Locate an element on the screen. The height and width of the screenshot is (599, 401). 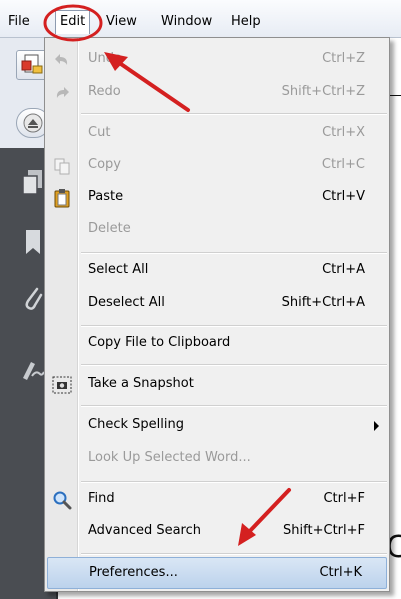
menu-help: Help is located at coordinates (246, 22).